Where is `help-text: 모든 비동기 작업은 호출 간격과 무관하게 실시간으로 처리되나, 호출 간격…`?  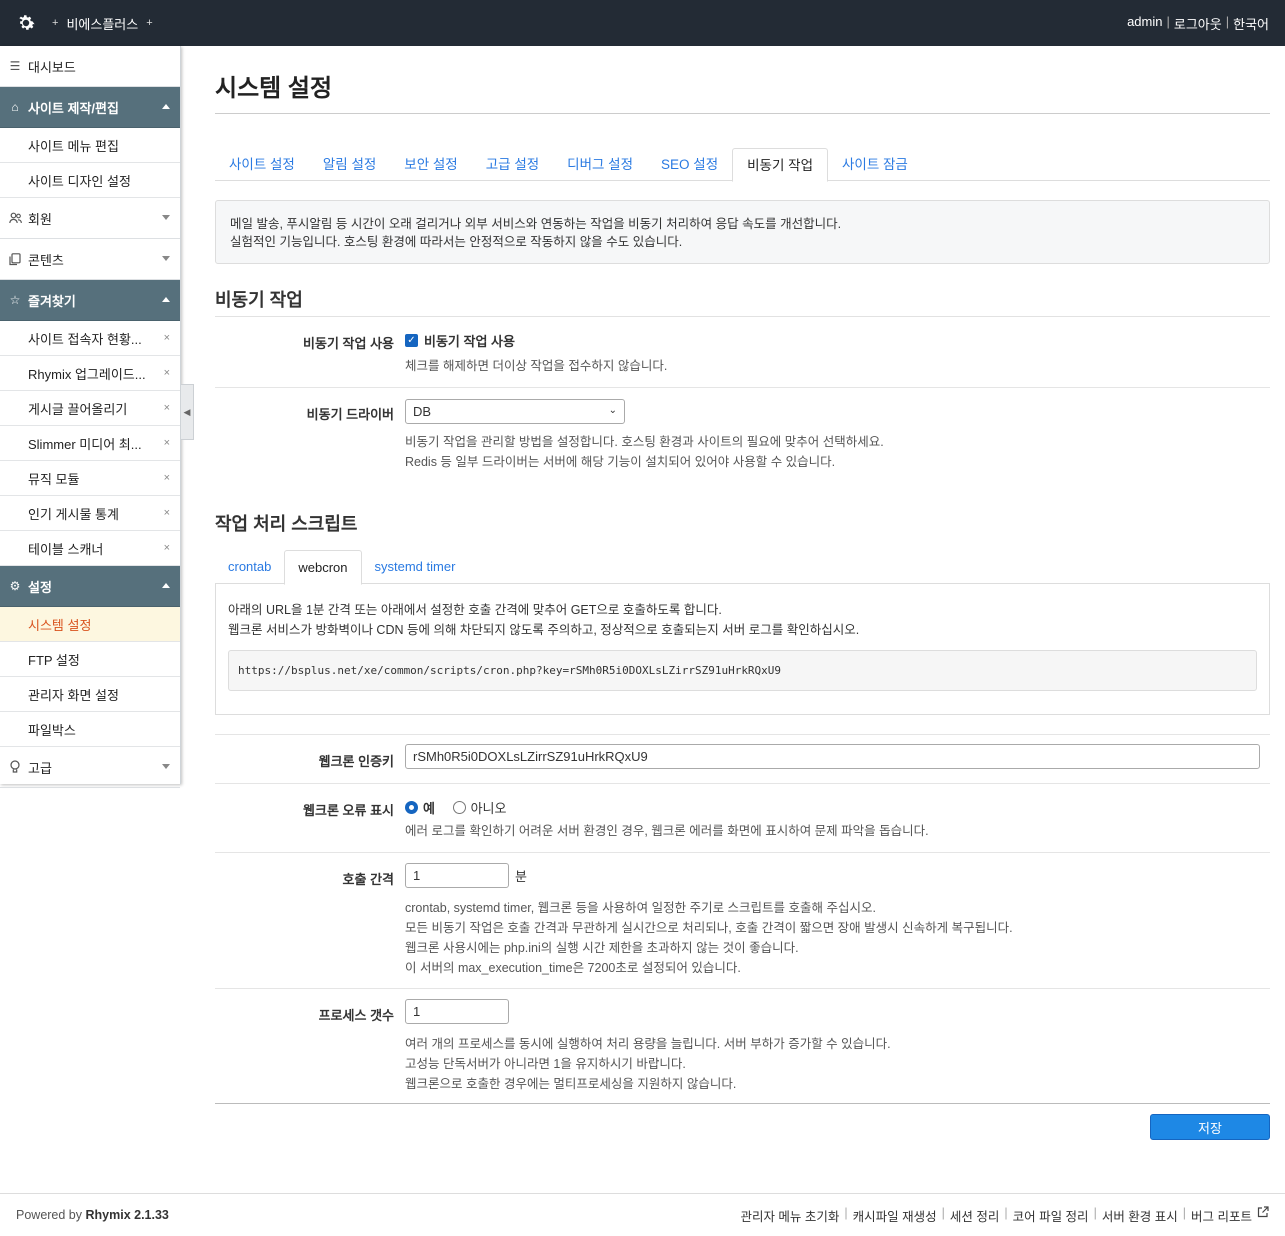
help-text: 모든 비동기 작업은 호출 간격과 무관하게 실시간으로 처리되나, 호출 간격… is located at coordinates (709, 928).